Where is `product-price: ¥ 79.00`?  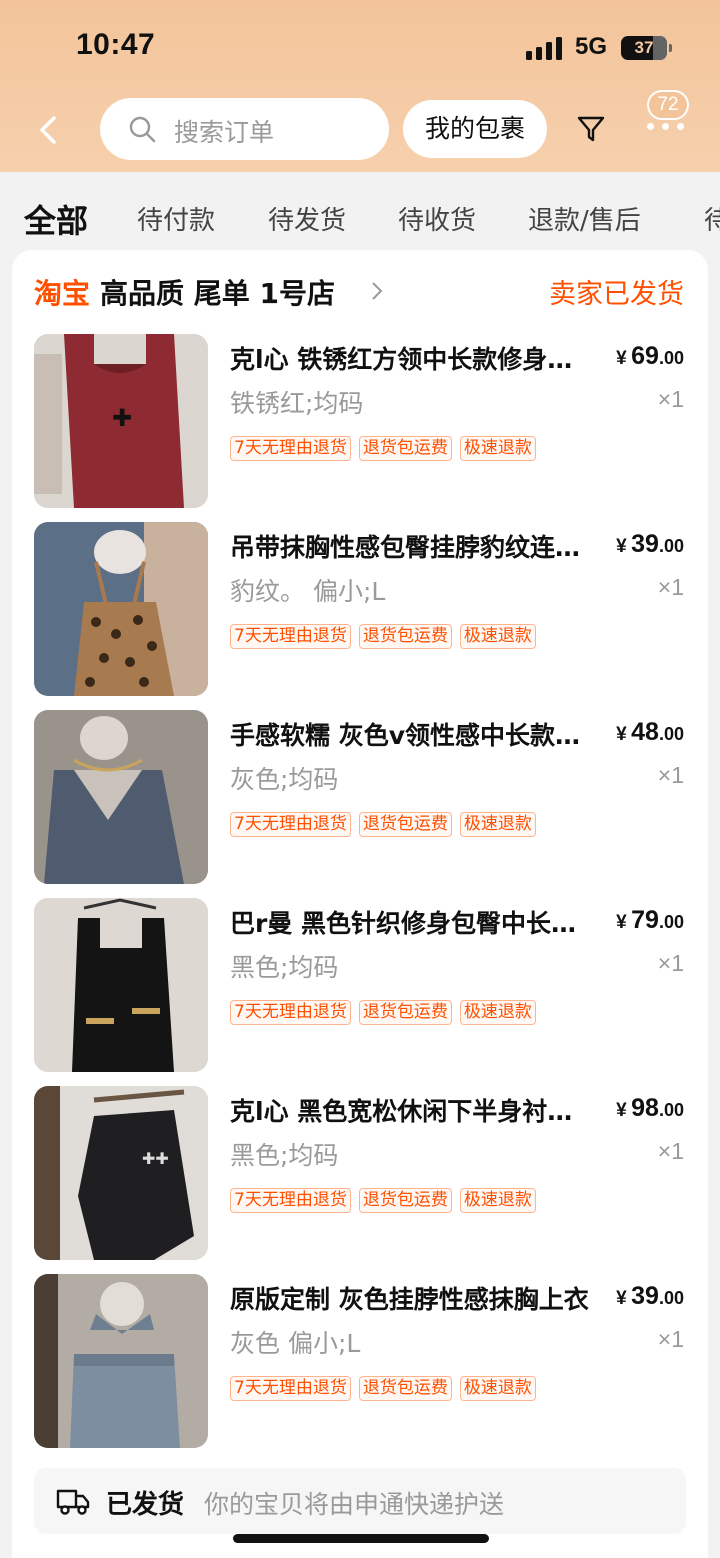
product-price: ¥ 79.00 is located at coordinates (650, 920).